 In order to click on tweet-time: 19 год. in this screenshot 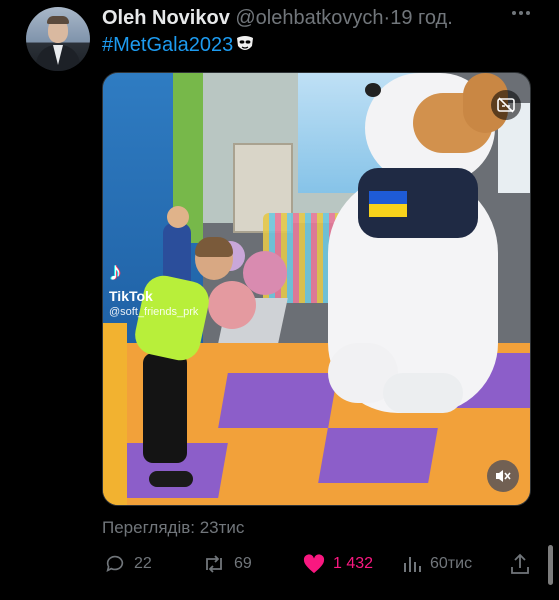, I will do `click(421, 18)`.